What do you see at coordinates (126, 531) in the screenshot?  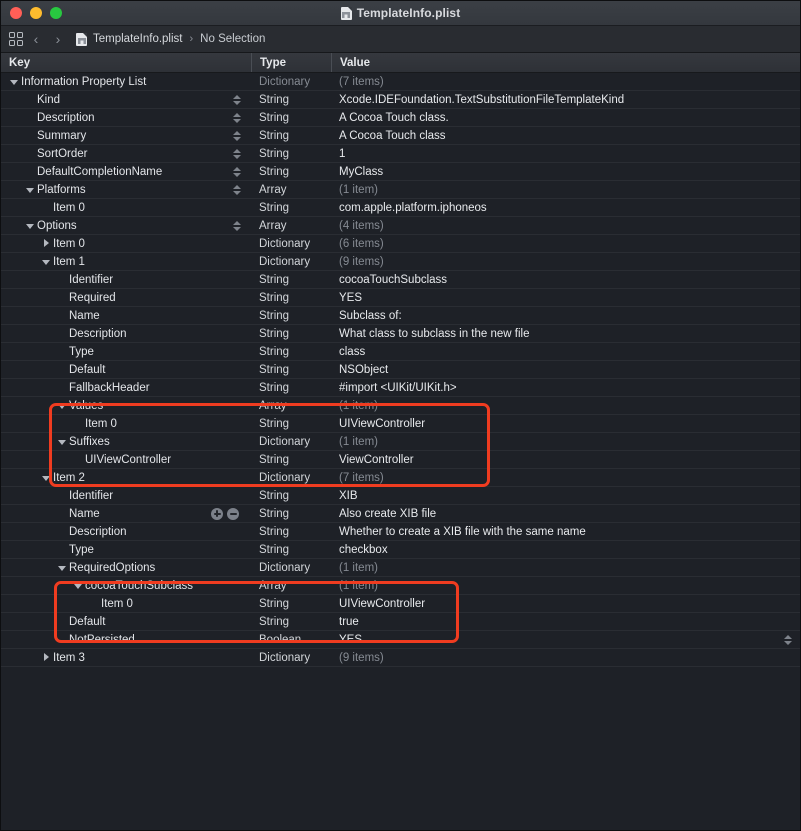 I see `row-key-cell: Description` at bounding box center [126, 531].